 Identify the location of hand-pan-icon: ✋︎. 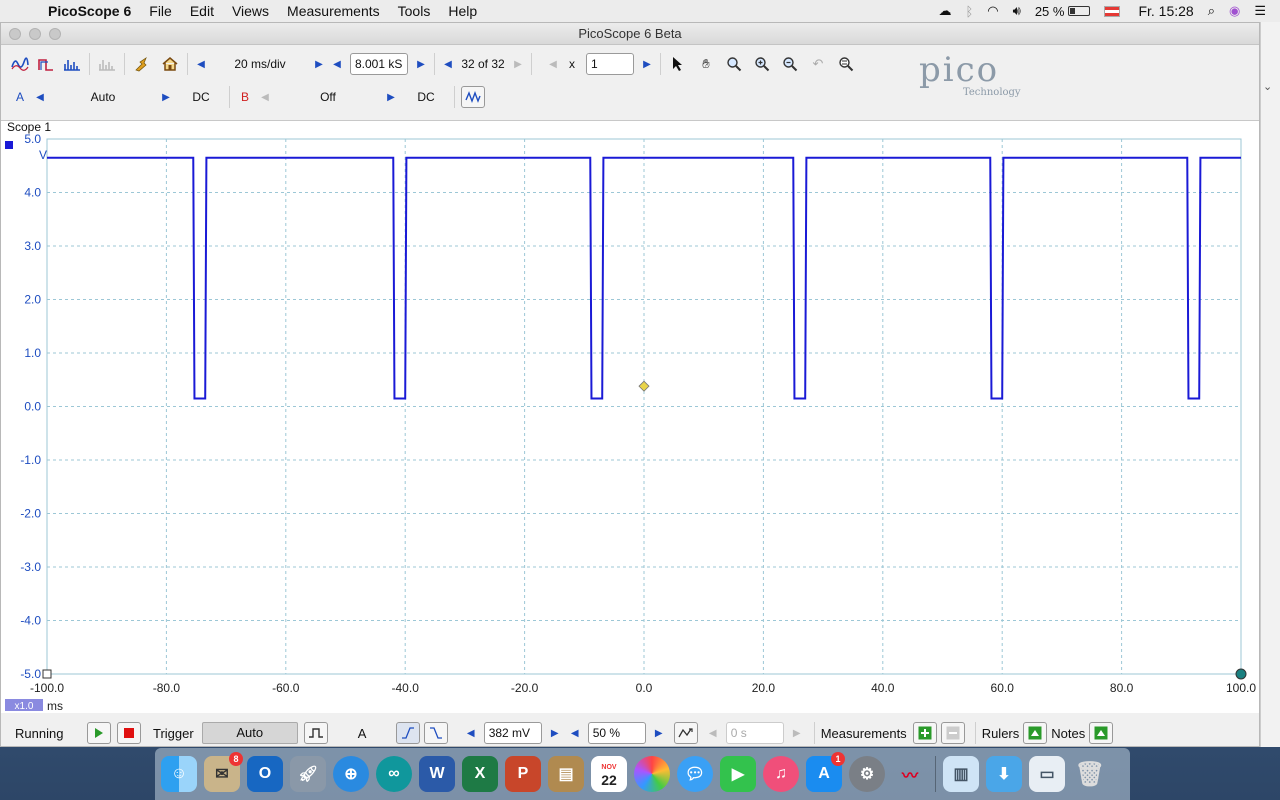
(706, 64).